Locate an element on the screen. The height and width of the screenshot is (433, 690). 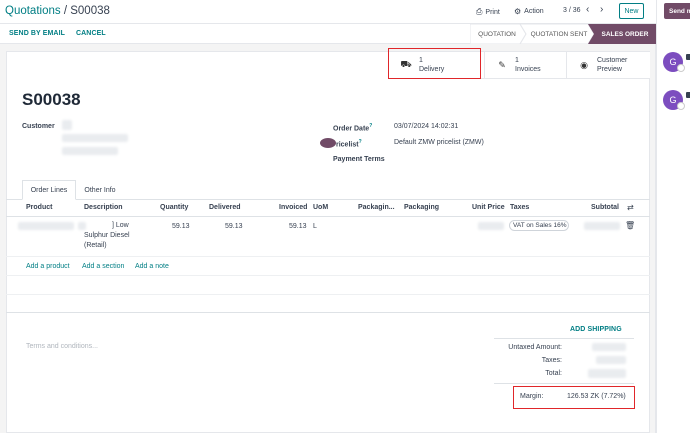
total-label: Total: is located at coordinates (553, 373).